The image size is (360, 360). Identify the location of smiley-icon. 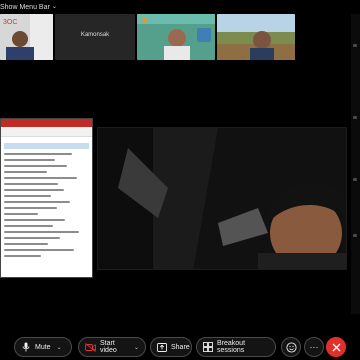
(291, 347).